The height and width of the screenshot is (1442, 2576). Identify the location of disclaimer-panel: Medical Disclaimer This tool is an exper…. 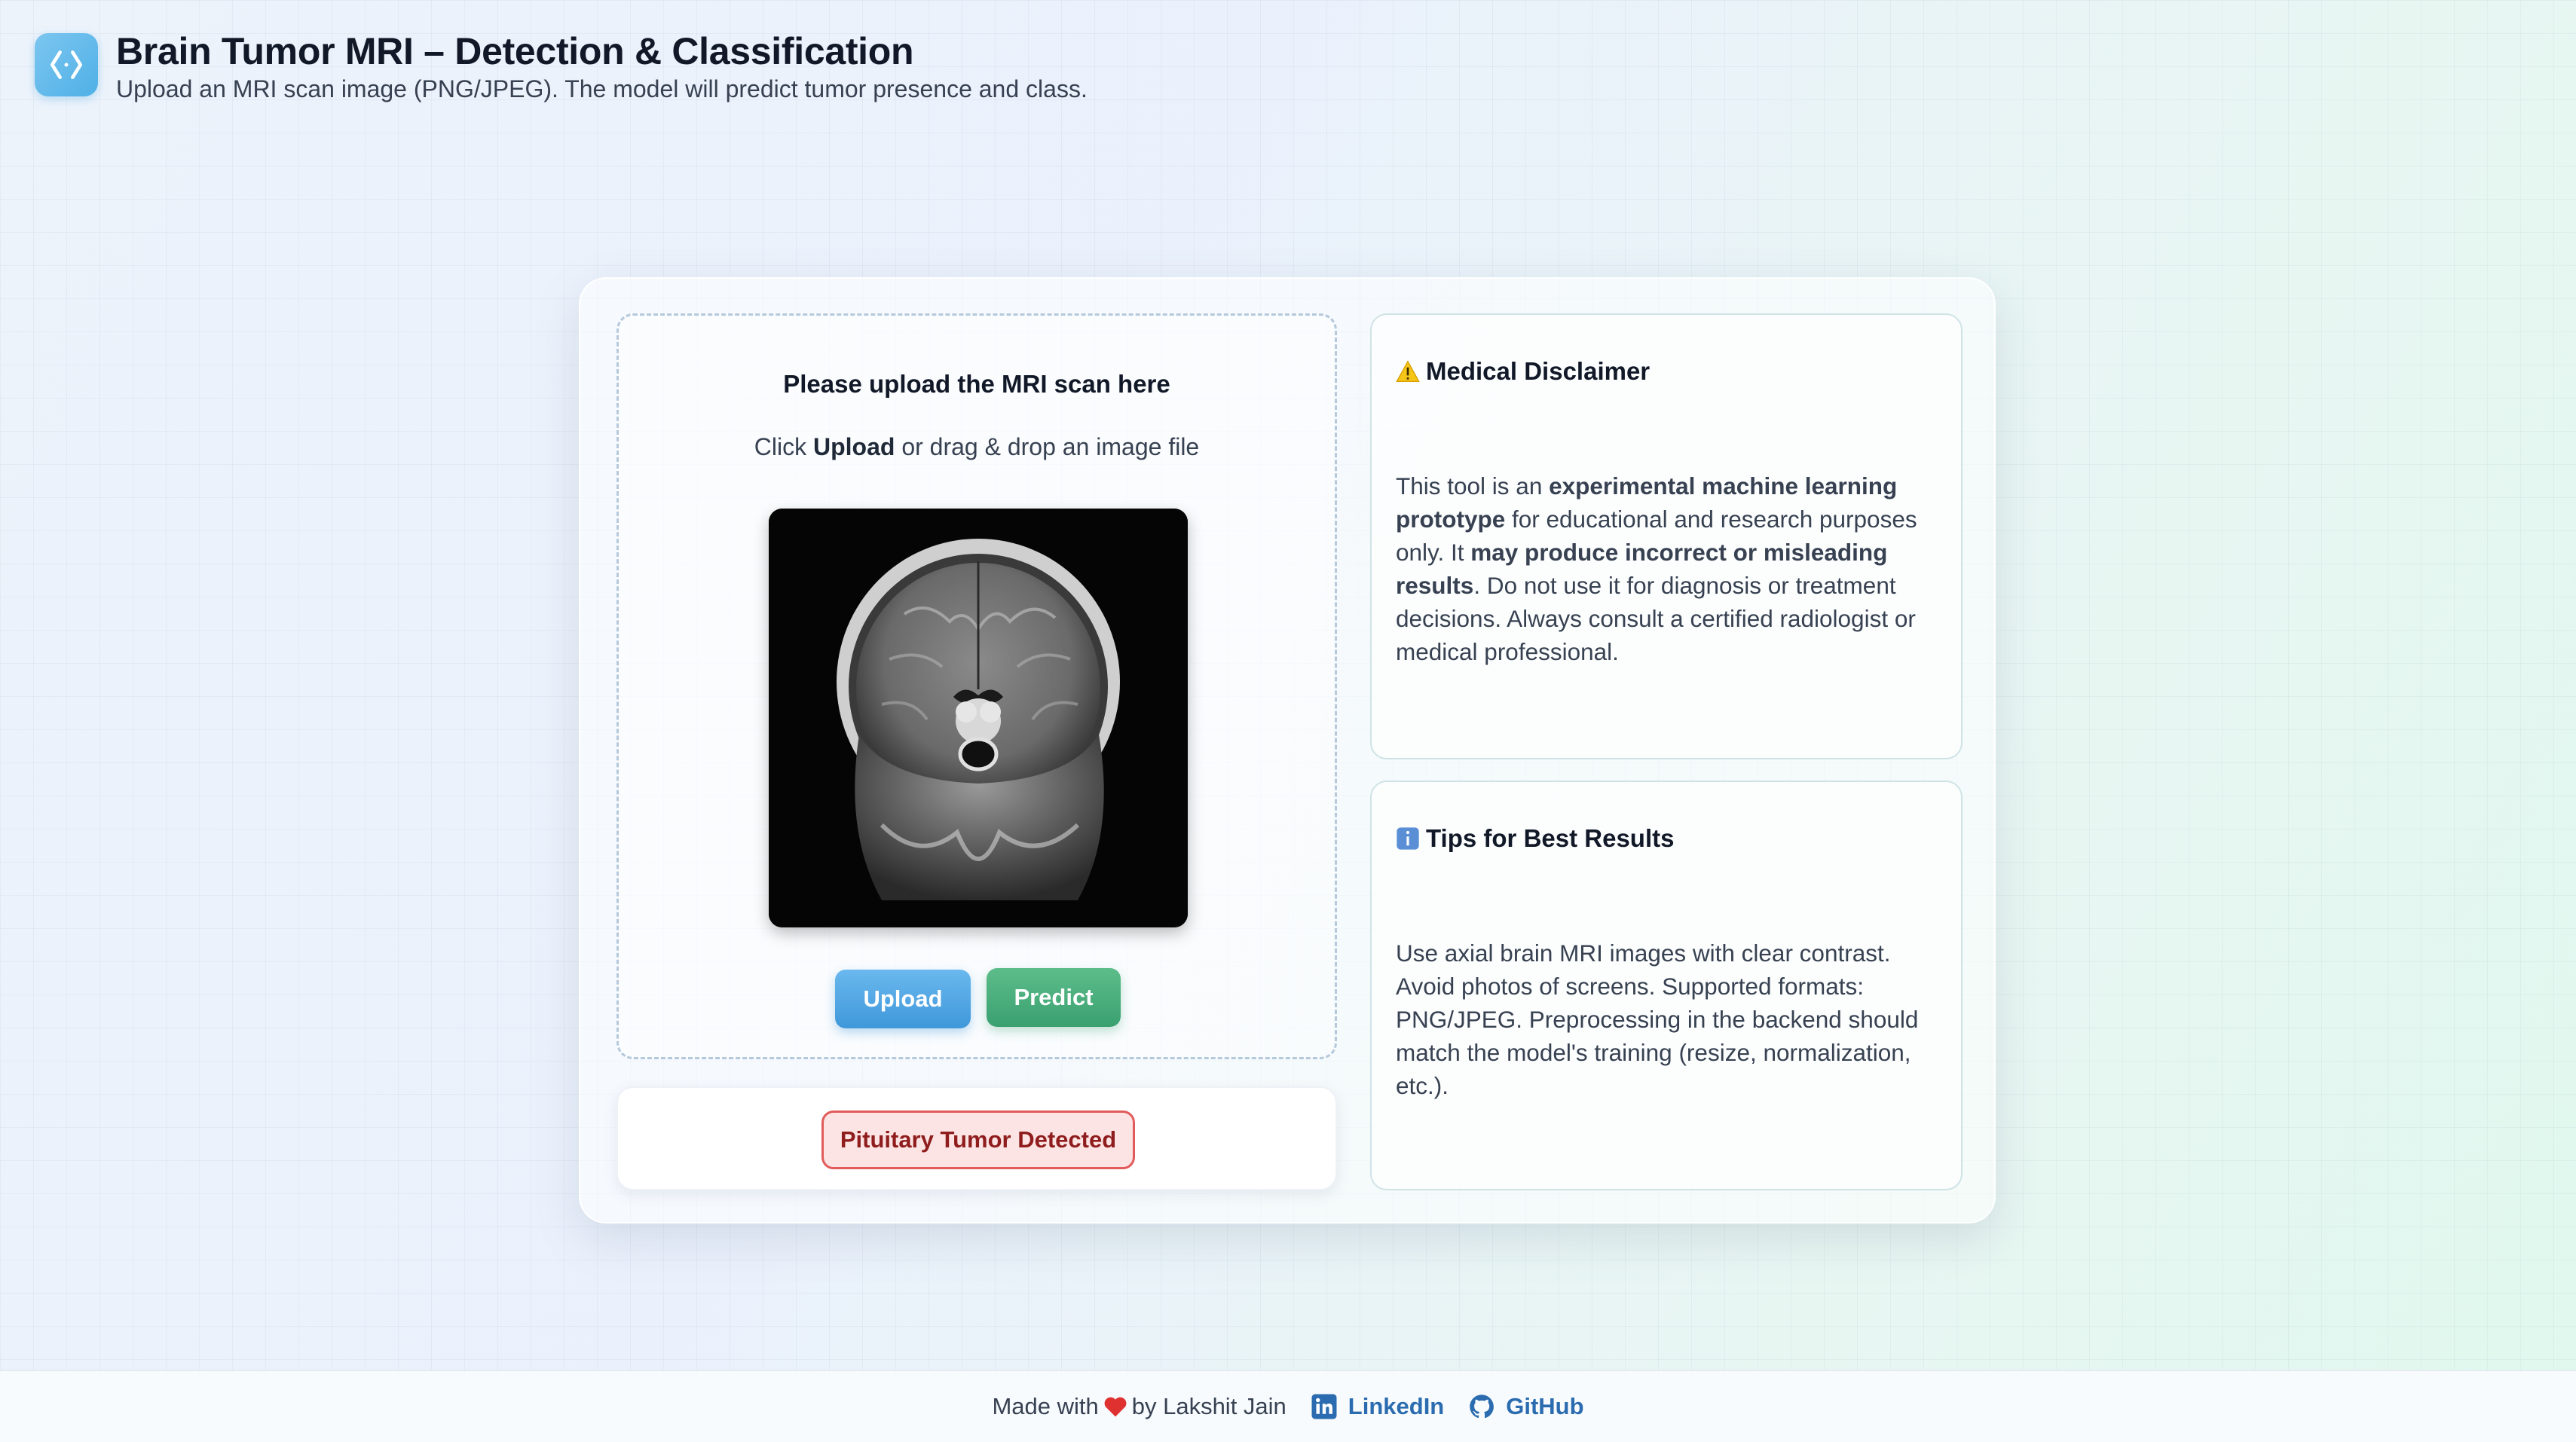
(1666, 536).